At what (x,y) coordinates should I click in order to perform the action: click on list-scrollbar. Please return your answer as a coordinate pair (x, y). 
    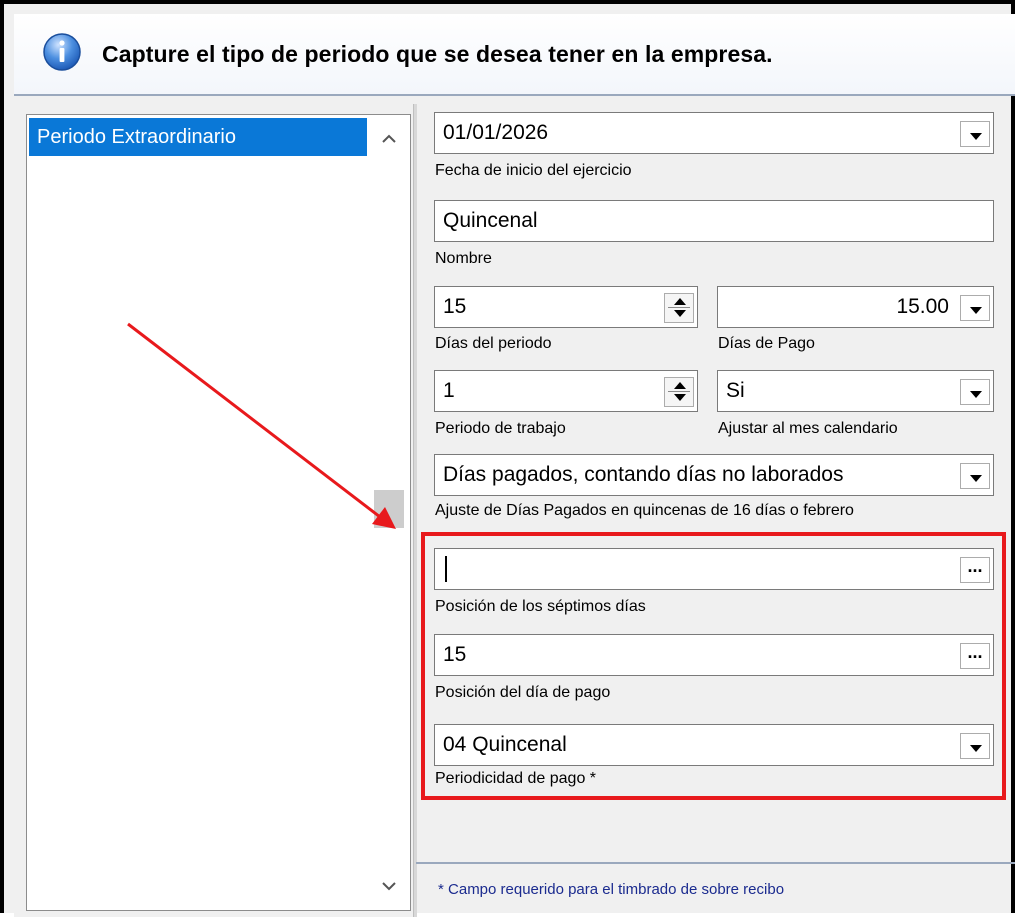
    Looking at the image, I should click on (389, 512).